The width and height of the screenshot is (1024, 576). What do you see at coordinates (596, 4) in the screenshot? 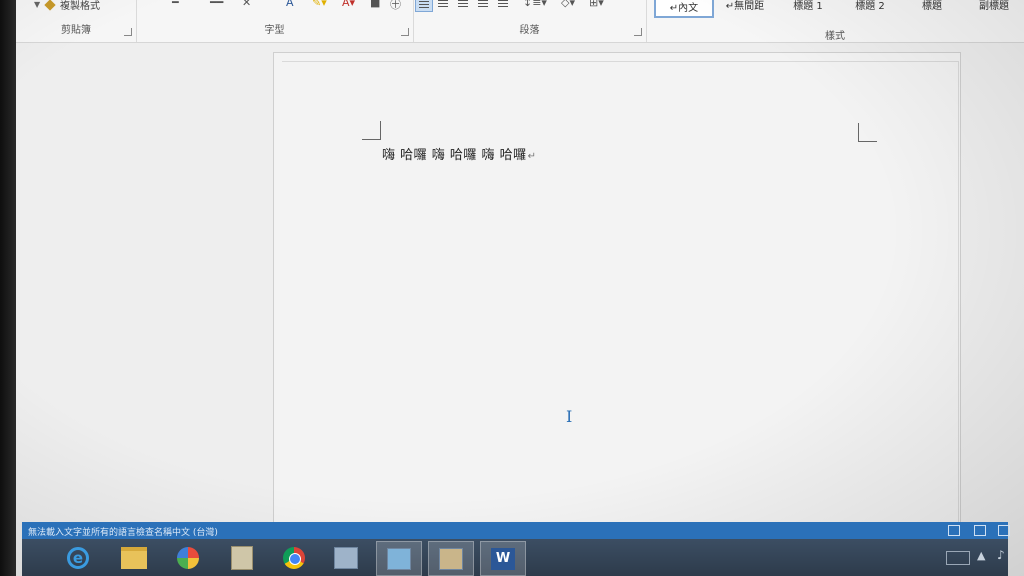
I see `borders-icon: ⊞▾` at bounding box center [596, 4].